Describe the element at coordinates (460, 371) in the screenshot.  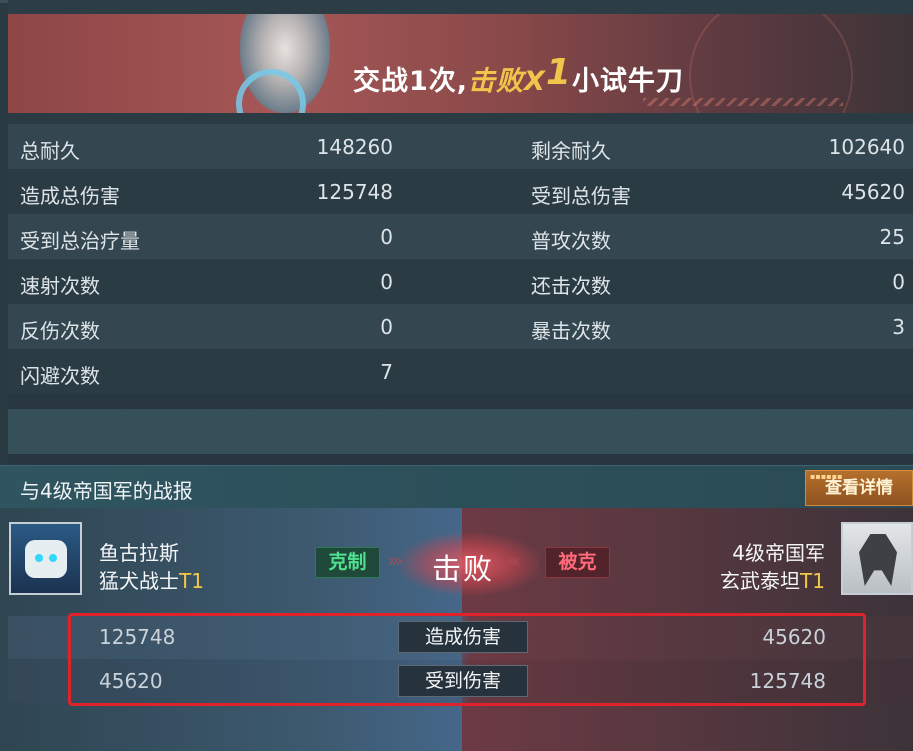
I see `stat-row: 闪避次数 7` at that location.